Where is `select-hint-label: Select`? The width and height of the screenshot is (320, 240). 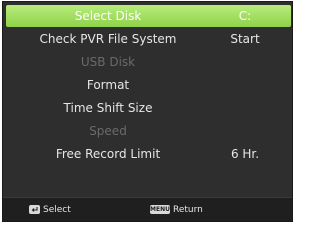
select-hint-label: Select is located at coordinates (57, 209).